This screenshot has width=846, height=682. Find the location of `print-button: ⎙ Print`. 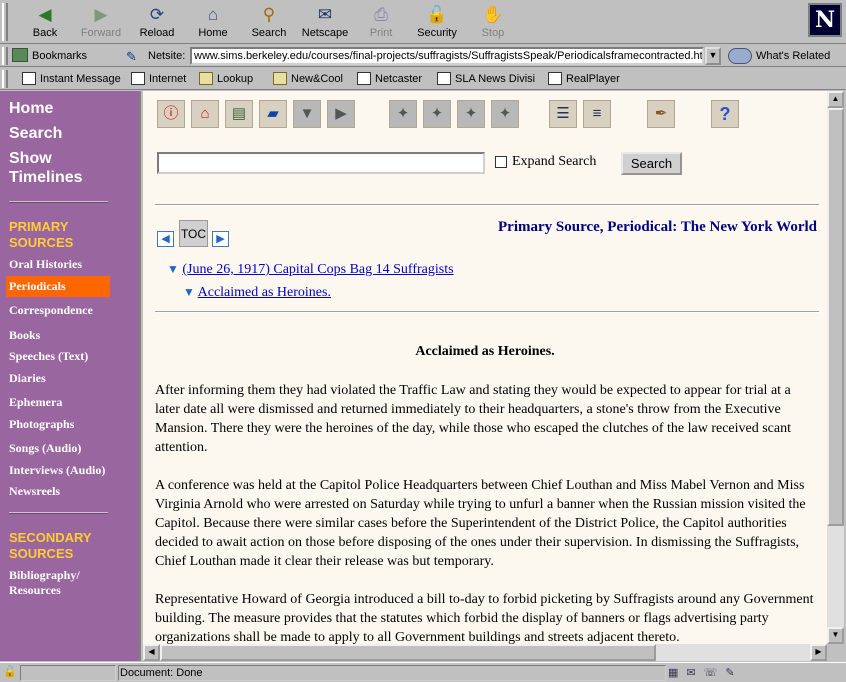

print-button: ⎙ Print is located at coordinates (381, 22).